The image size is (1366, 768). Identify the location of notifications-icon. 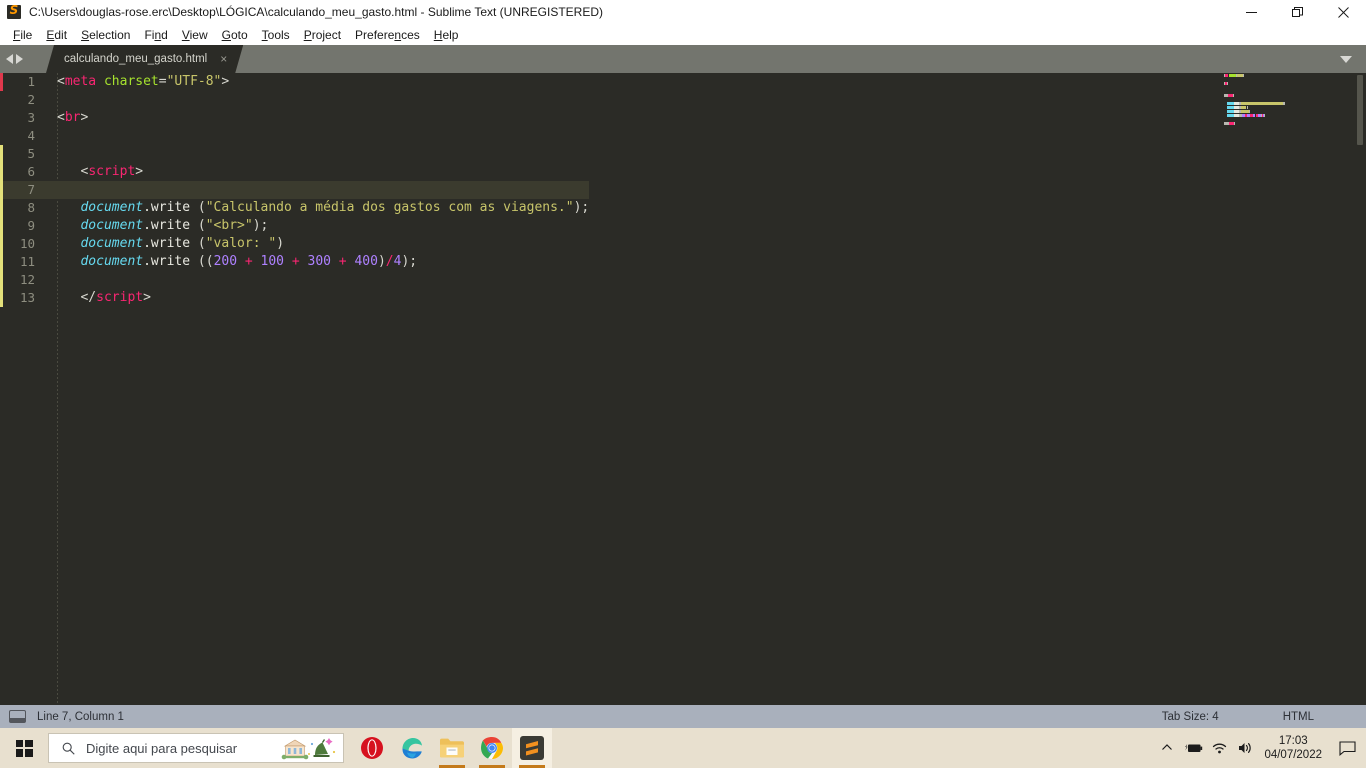
(1347, 748).